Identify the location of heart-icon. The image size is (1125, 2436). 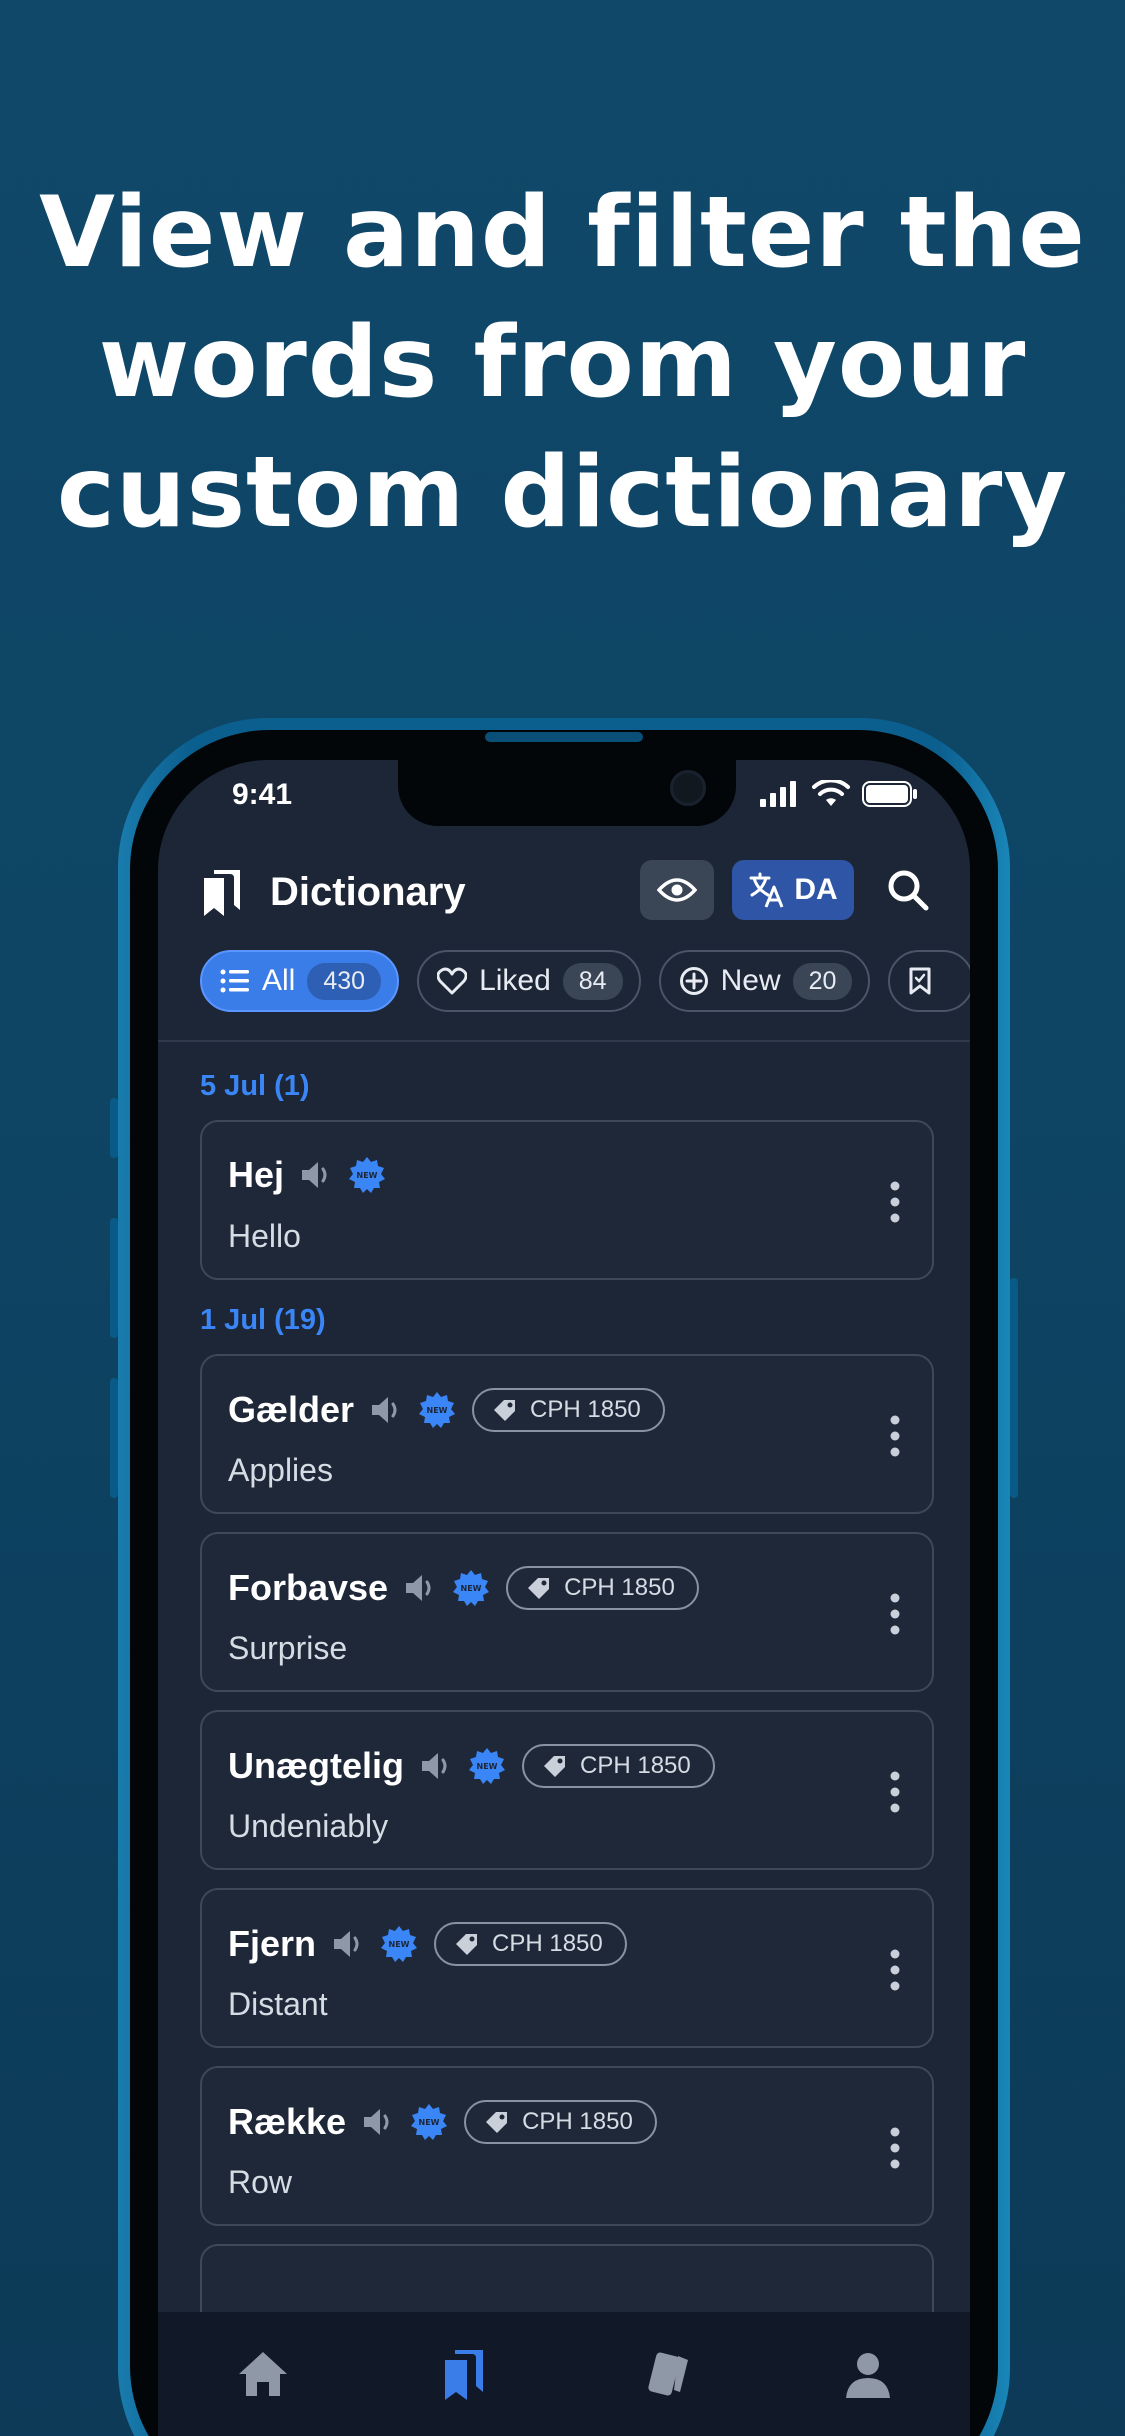
(452, 981).